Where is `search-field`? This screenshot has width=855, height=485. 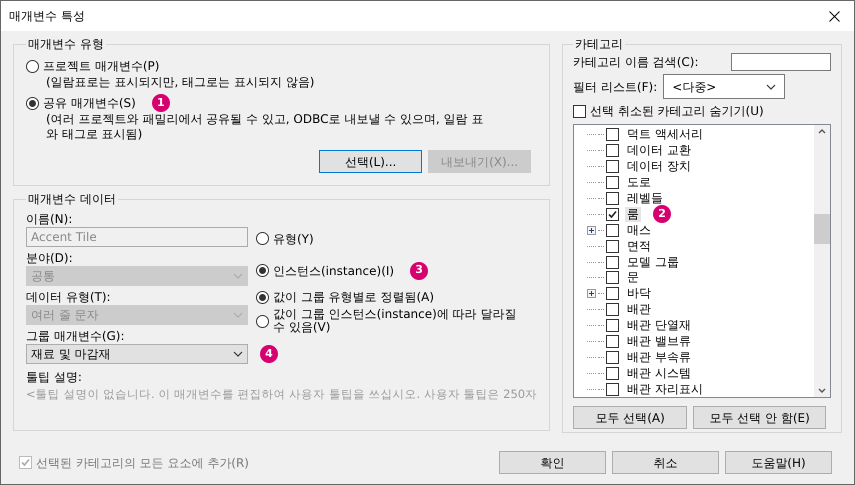 search-field is located at coordinates (781, 62).